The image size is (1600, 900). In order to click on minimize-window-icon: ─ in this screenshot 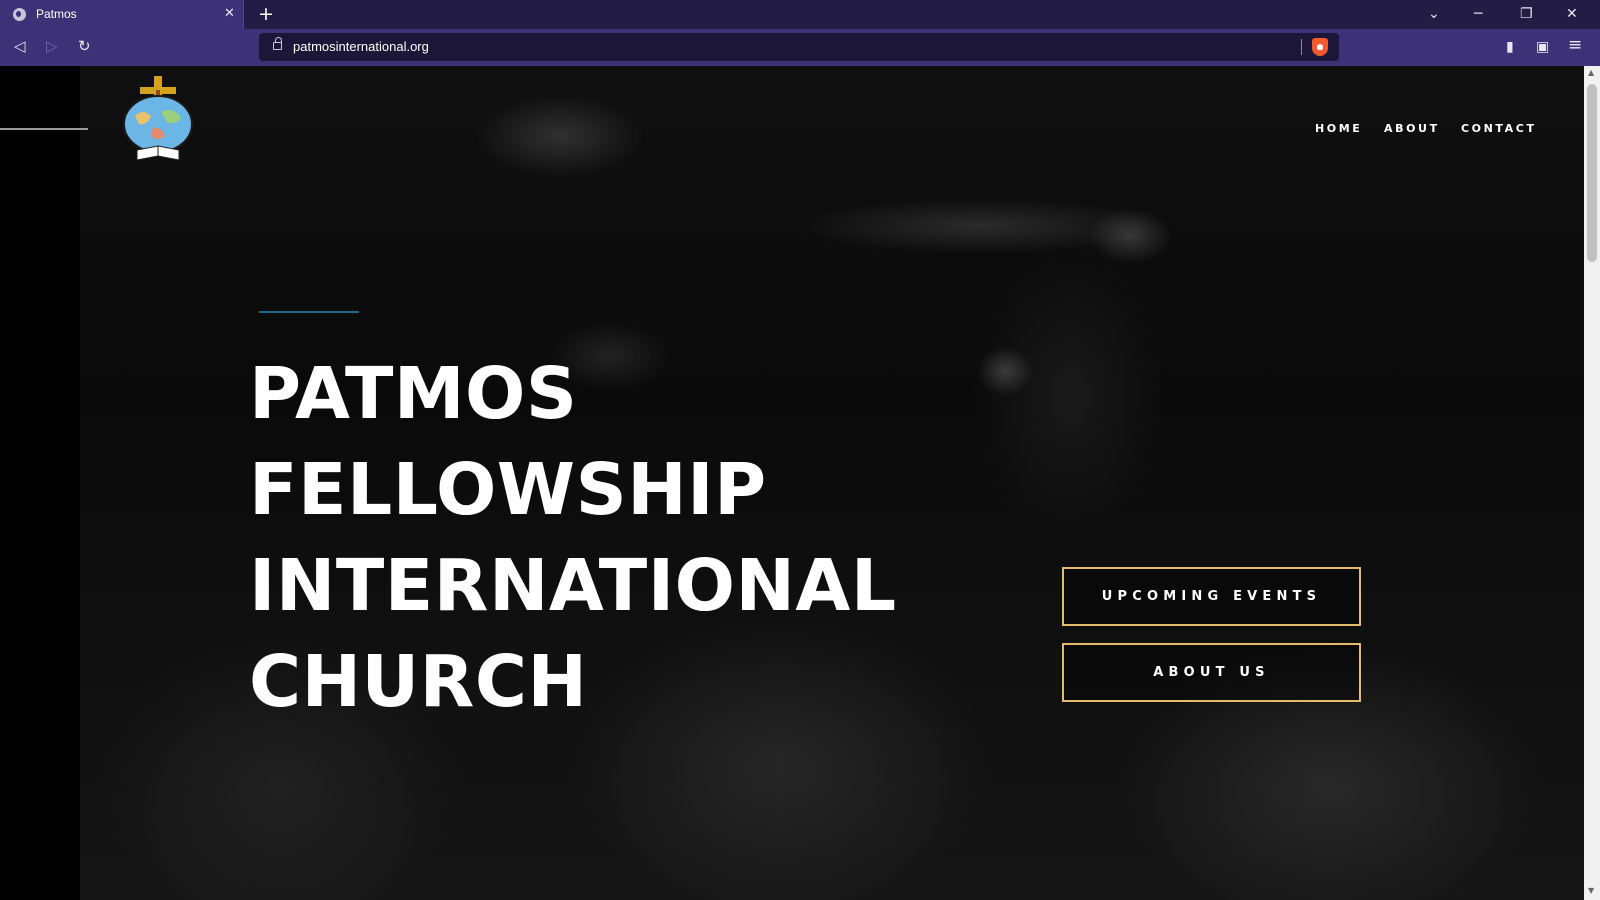, I will do `click(1478, 14)`.